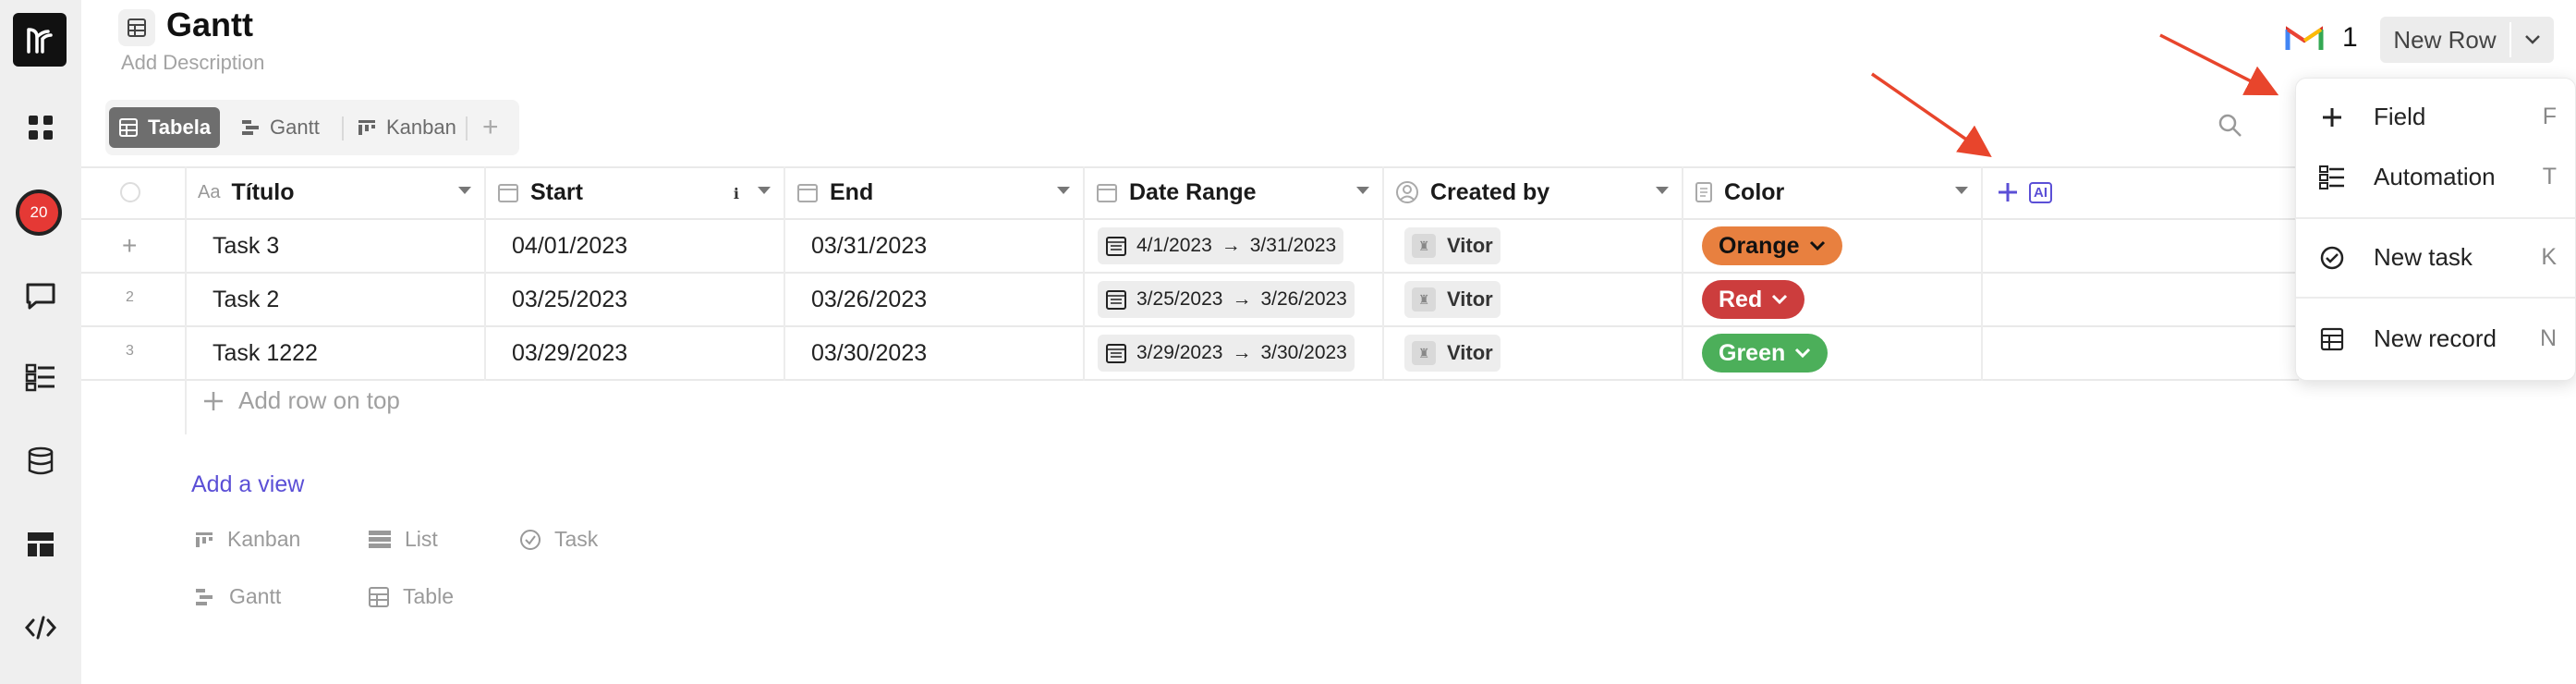 This screenshot has width=2576, height=684. I want to click on view-option-task: Task, so click(558, 539).